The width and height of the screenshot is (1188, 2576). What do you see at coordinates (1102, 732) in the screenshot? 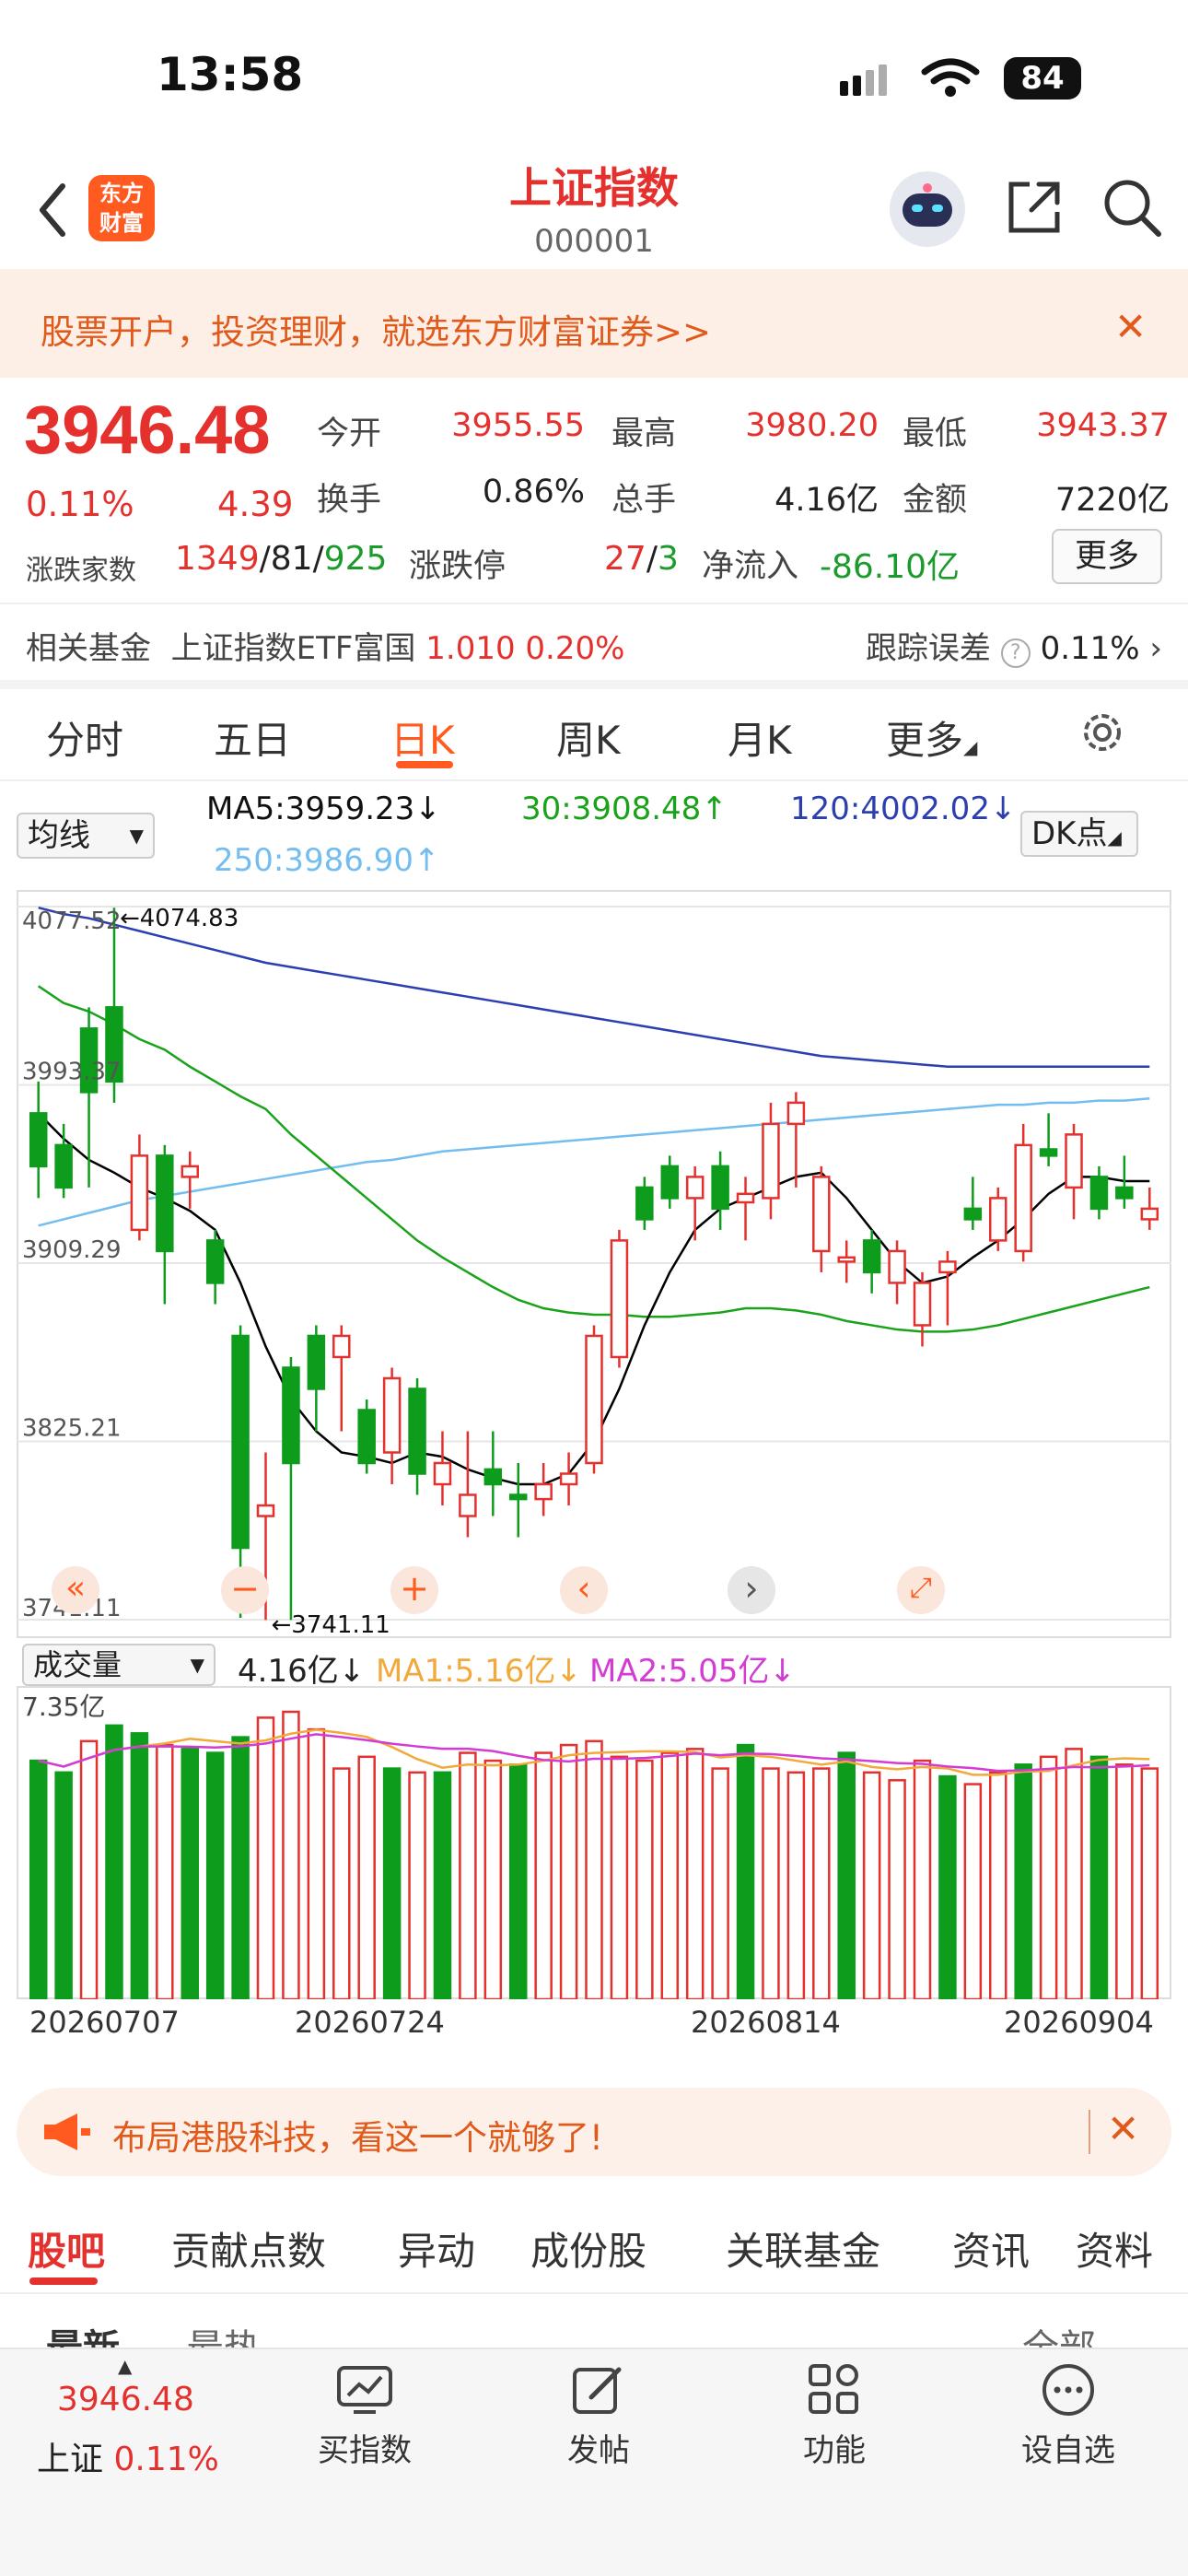
I see `gear-icon` at bounding box center [1102, 732].